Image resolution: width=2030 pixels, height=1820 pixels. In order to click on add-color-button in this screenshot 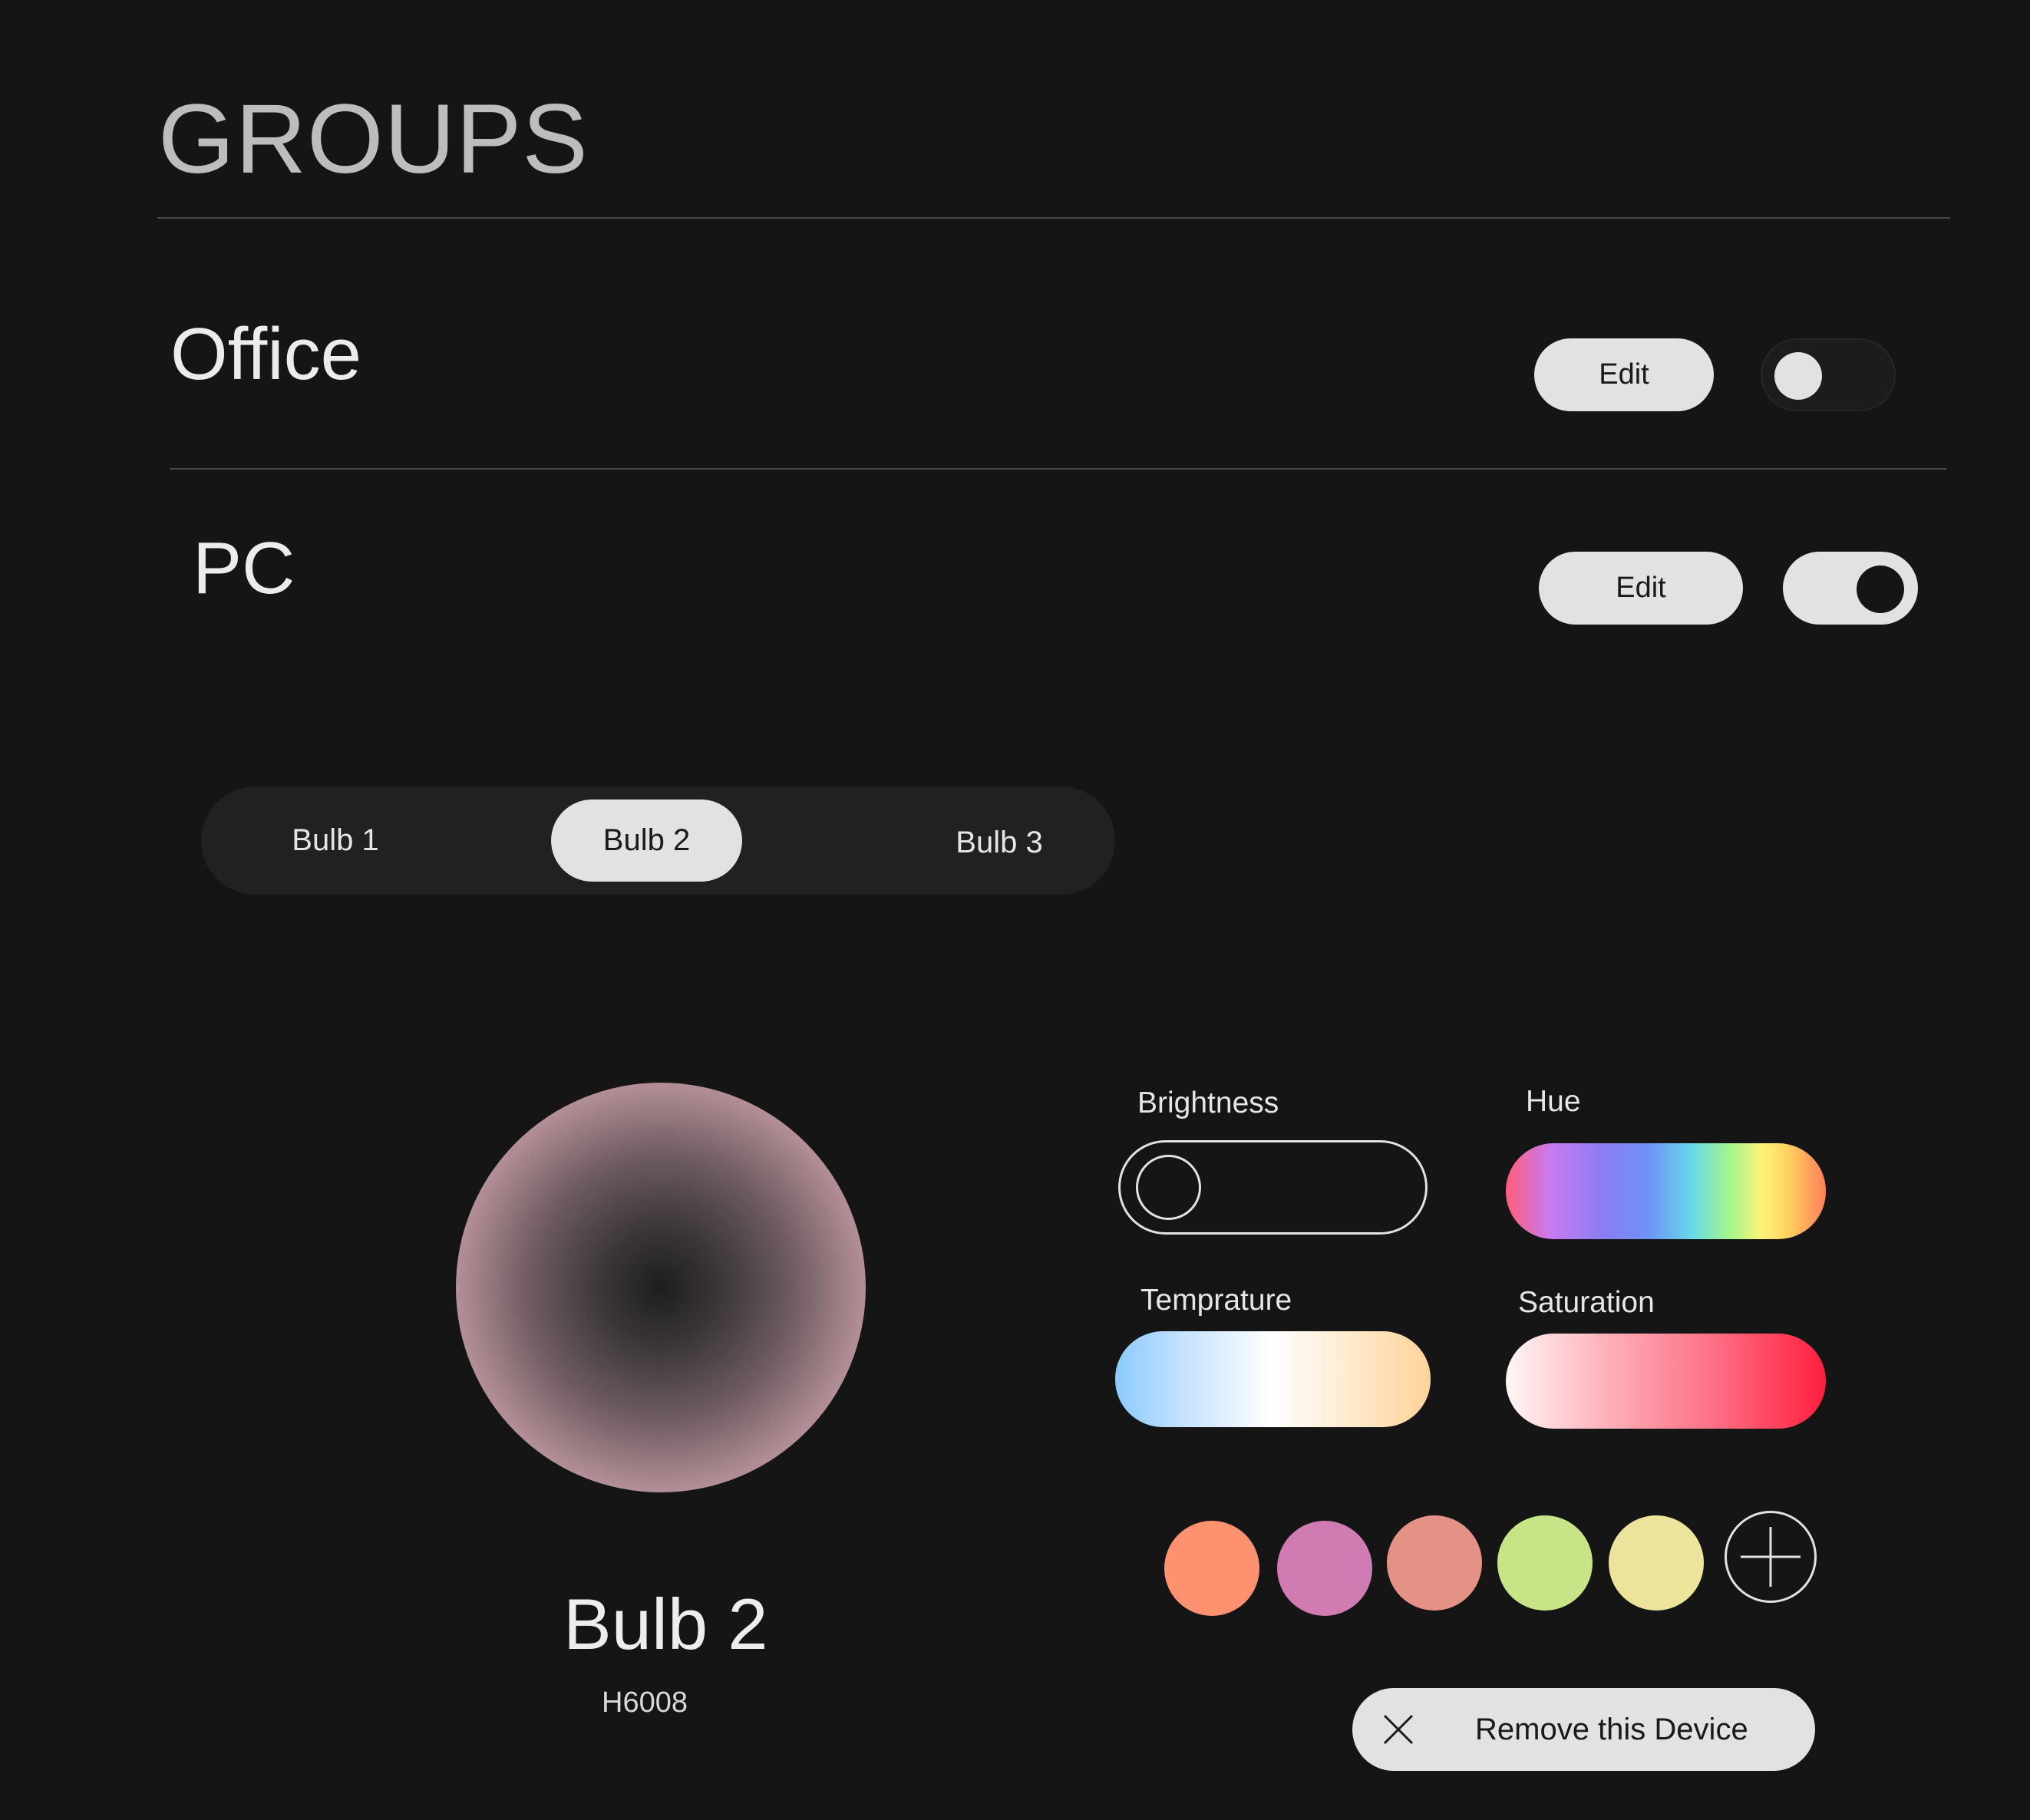, I will do `click(1771, 1557)`.